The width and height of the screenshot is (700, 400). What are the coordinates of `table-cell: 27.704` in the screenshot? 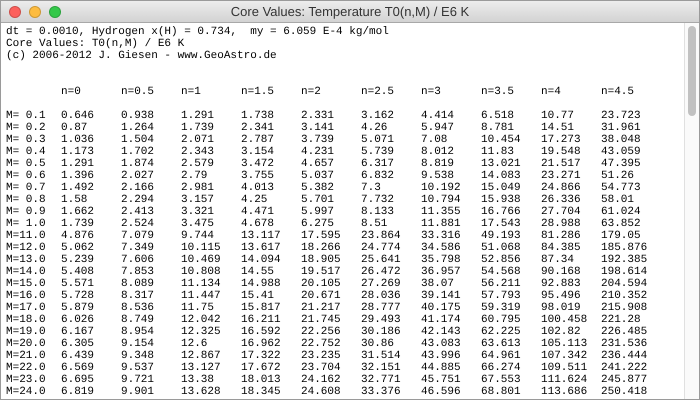 It's located at (561, 212).